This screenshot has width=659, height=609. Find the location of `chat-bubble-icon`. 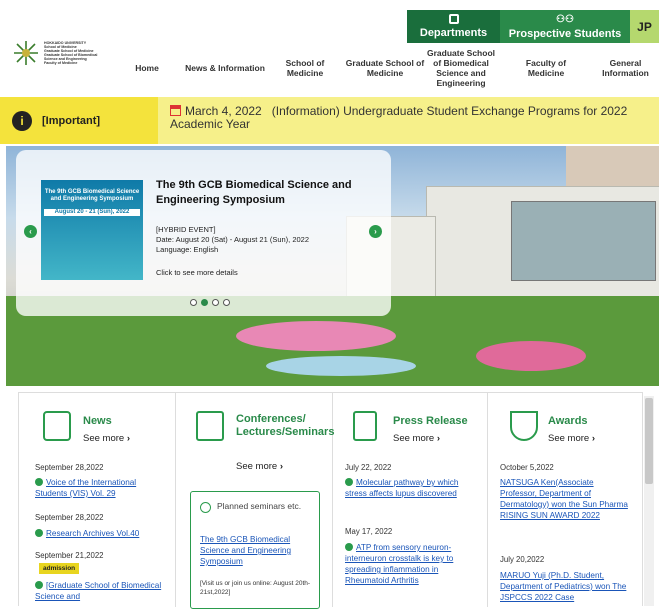

chat-bubble-icon is located at coordinates (57, 426).